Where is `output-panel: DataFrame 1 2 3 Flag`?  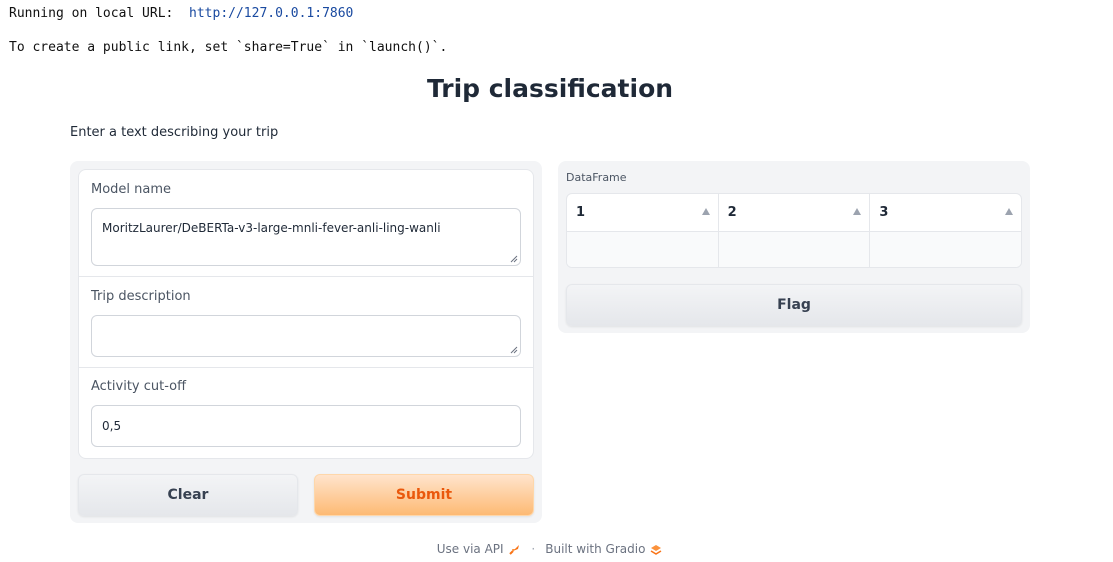
output-panel: DataFrame 1 2 3 Flag is located at coordinates (794, 247).